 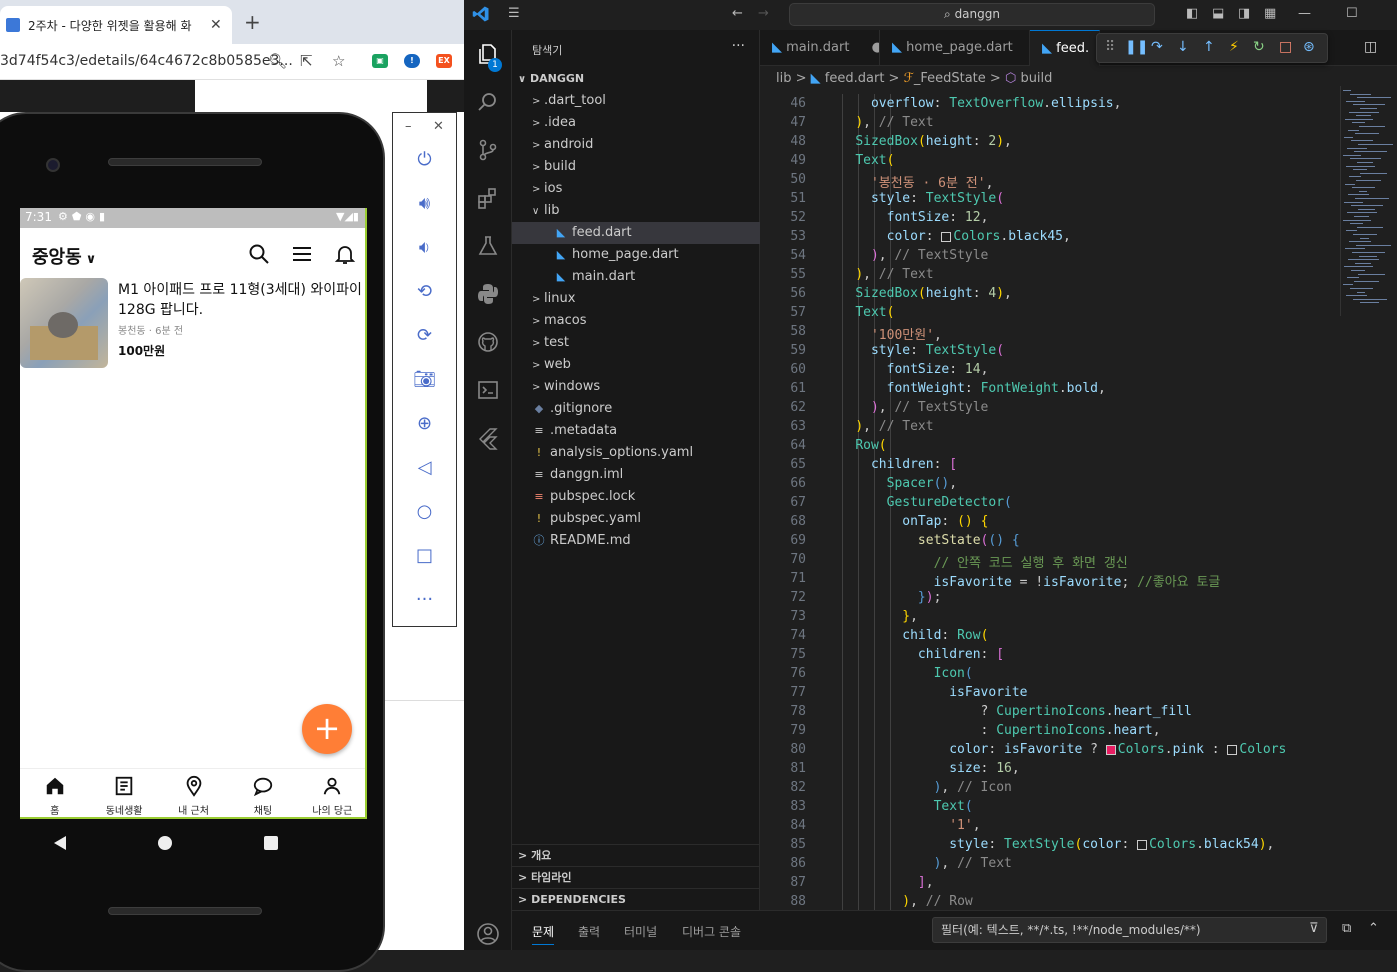 I want to click on rotate-left-icon: ⟲, so click(x=424, y=291).